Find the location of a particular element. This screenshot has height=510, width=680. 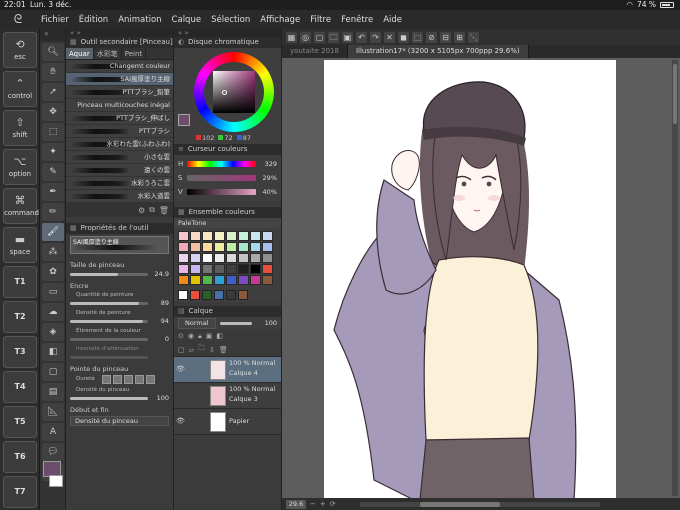

brush-item: Changemt couleur is located at coordinates (119, 66).